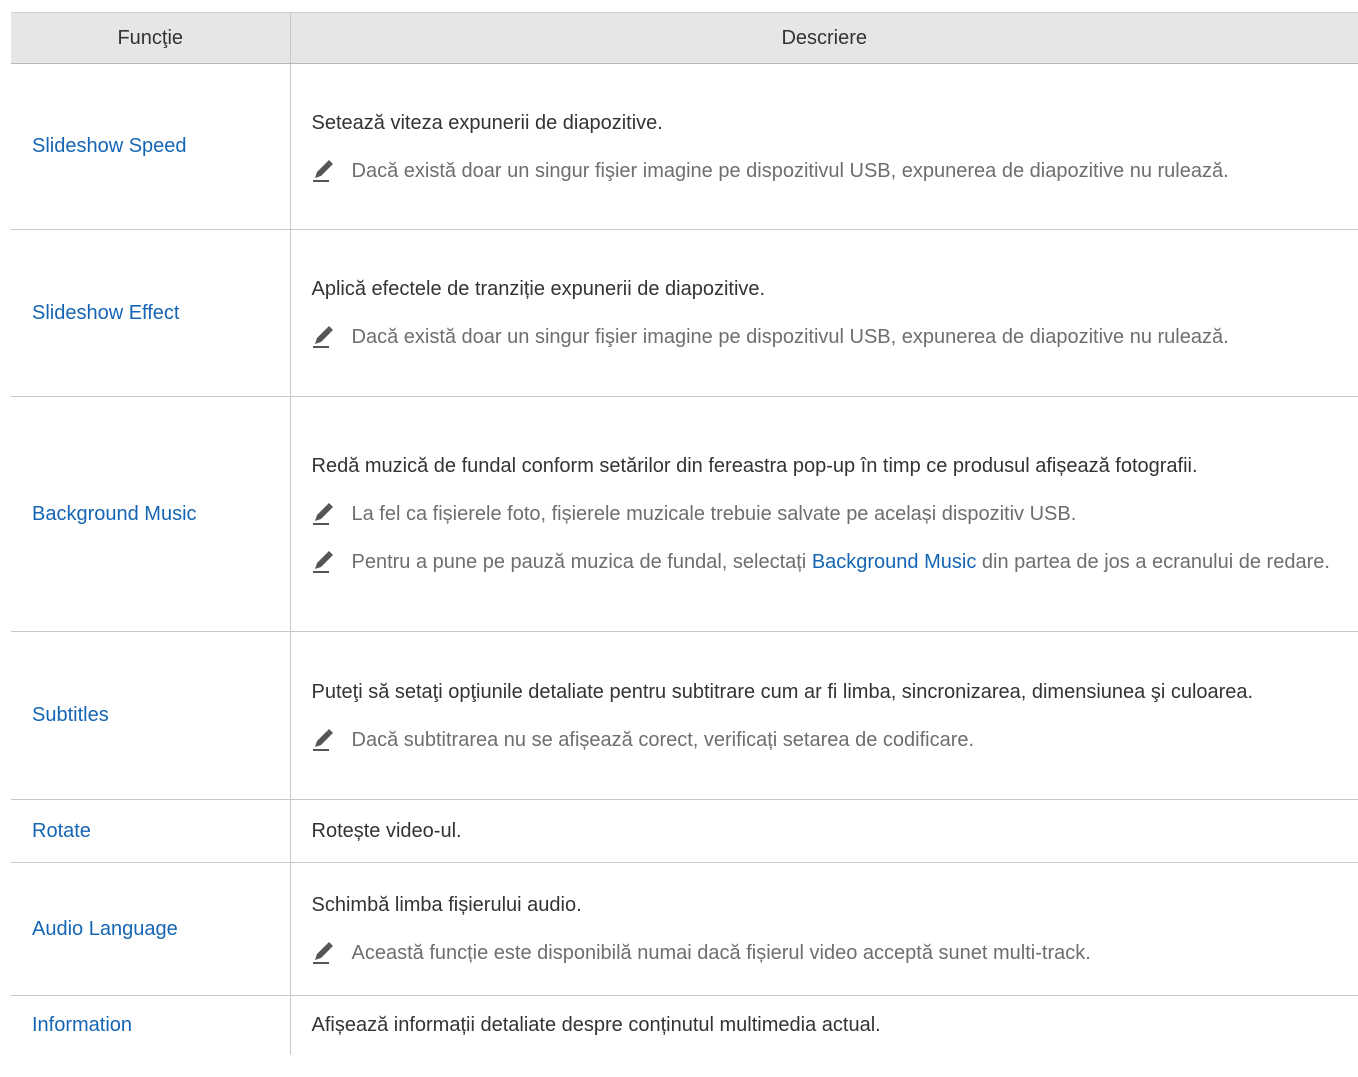 Image resolution: width=1358 pixels, height=1077 pixels. I want to click on function-name: Slideshow Speed, so click(150, 146).